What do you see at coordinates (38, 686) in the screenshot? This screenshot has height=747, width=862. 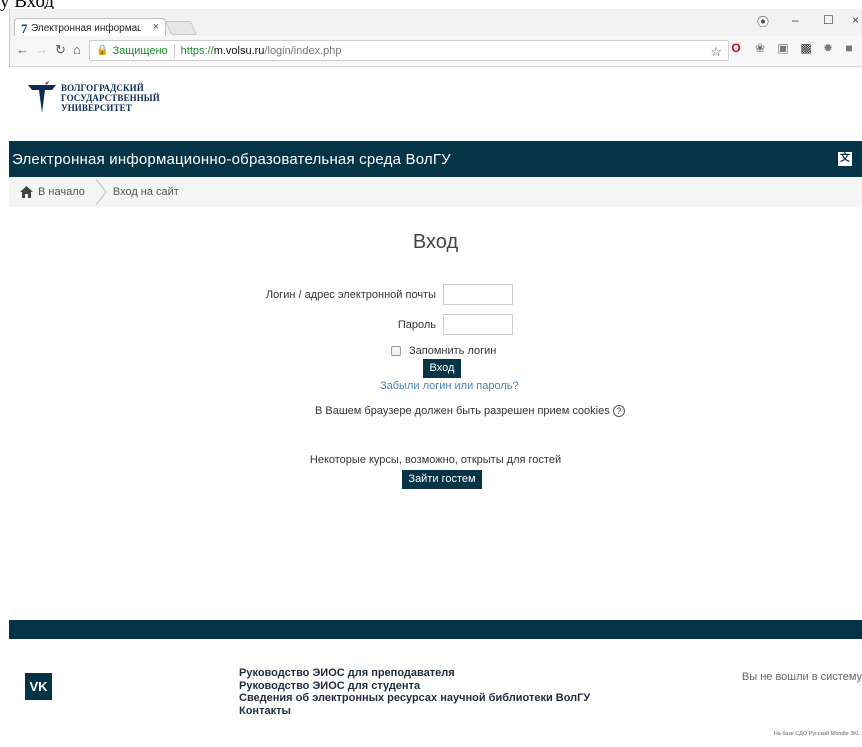 I see `vk-icon: VK` at bounding box center [38, 686].